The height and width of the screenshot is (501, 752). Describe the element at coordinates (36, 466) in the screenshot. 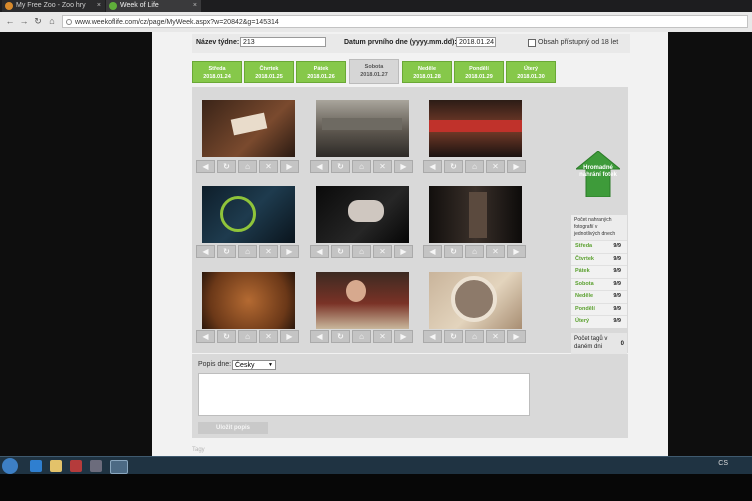

I see `ie-icon` at that location.